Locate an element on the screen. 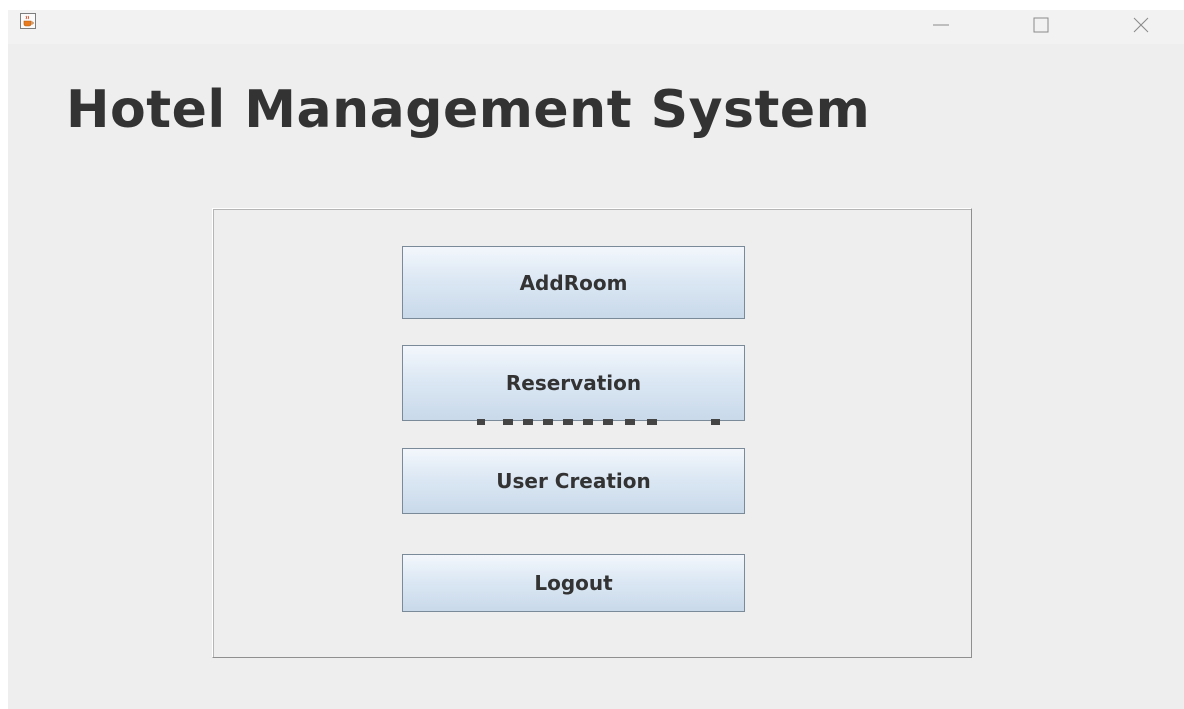 The width and height of the screenshot is (1184, 709). maximize-button is located at coordinates (1041, 27).